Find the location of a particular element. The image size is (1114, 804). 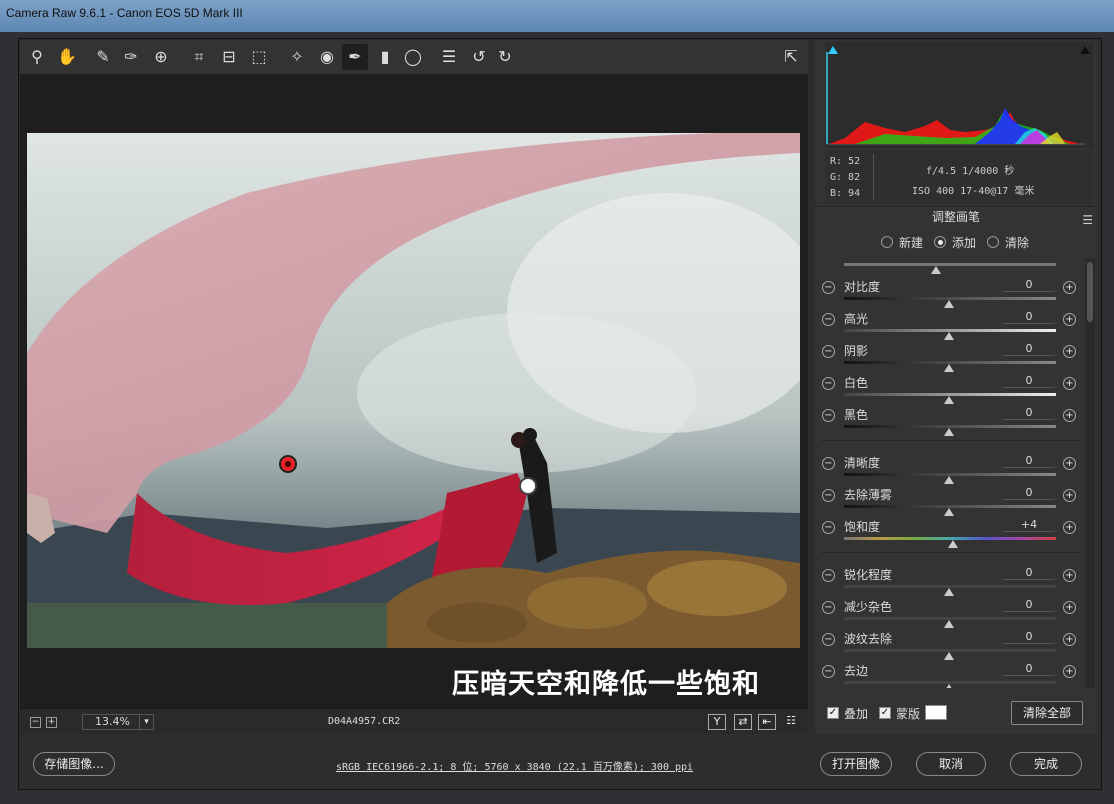

mode-clear-radio is located at coordinates (993, 242).